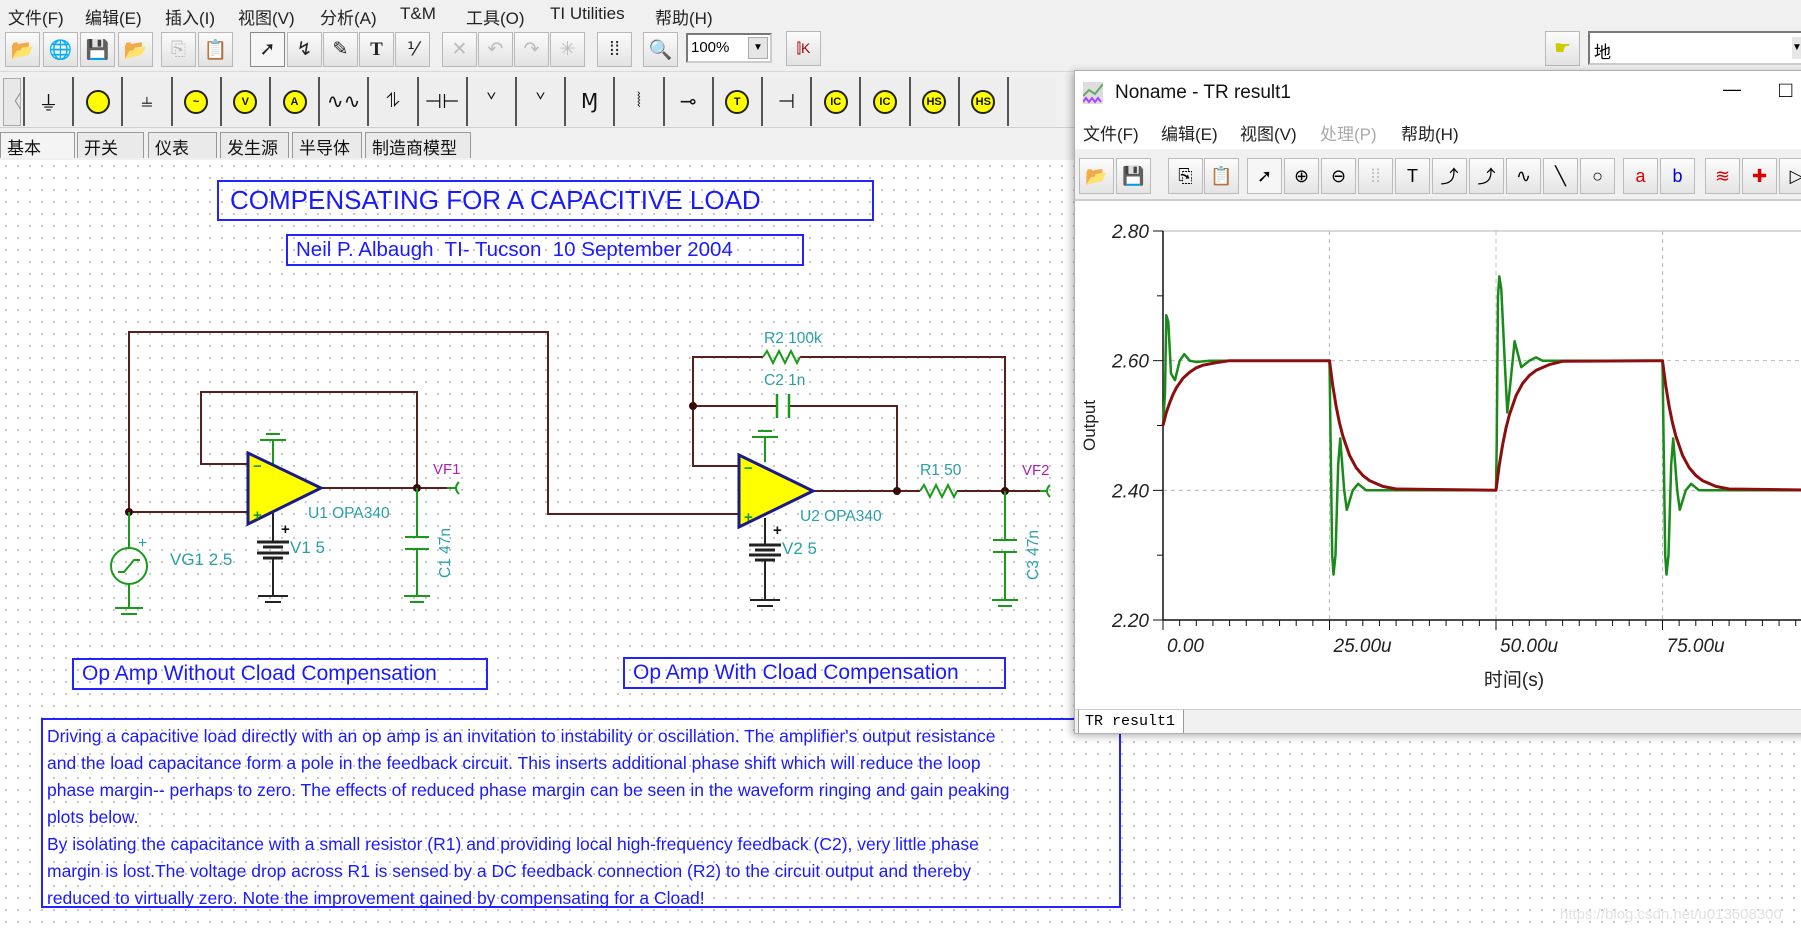 The image size is (1801, 931). I want to click on component-thermistor: T, so click(736, 101).